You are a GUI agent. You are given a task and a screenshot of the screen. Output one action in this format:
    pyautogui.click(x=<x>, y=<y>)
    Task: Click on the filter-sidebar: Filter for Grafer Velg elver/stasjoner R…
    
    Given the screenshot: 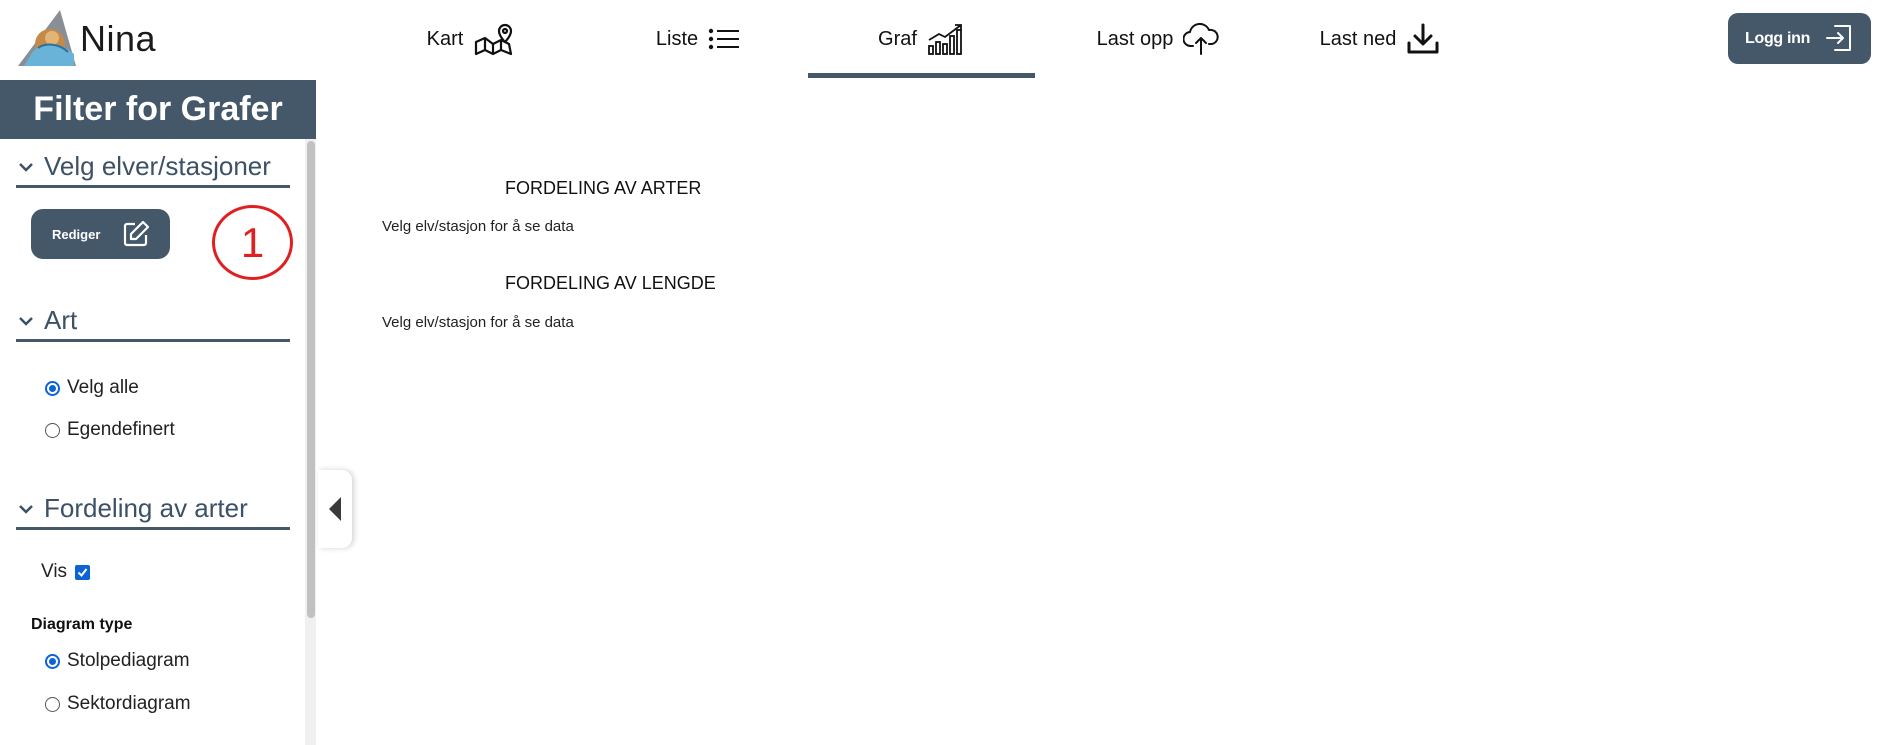 What is the action you would take?
    pyautogui.click(x=158, y=412)
    